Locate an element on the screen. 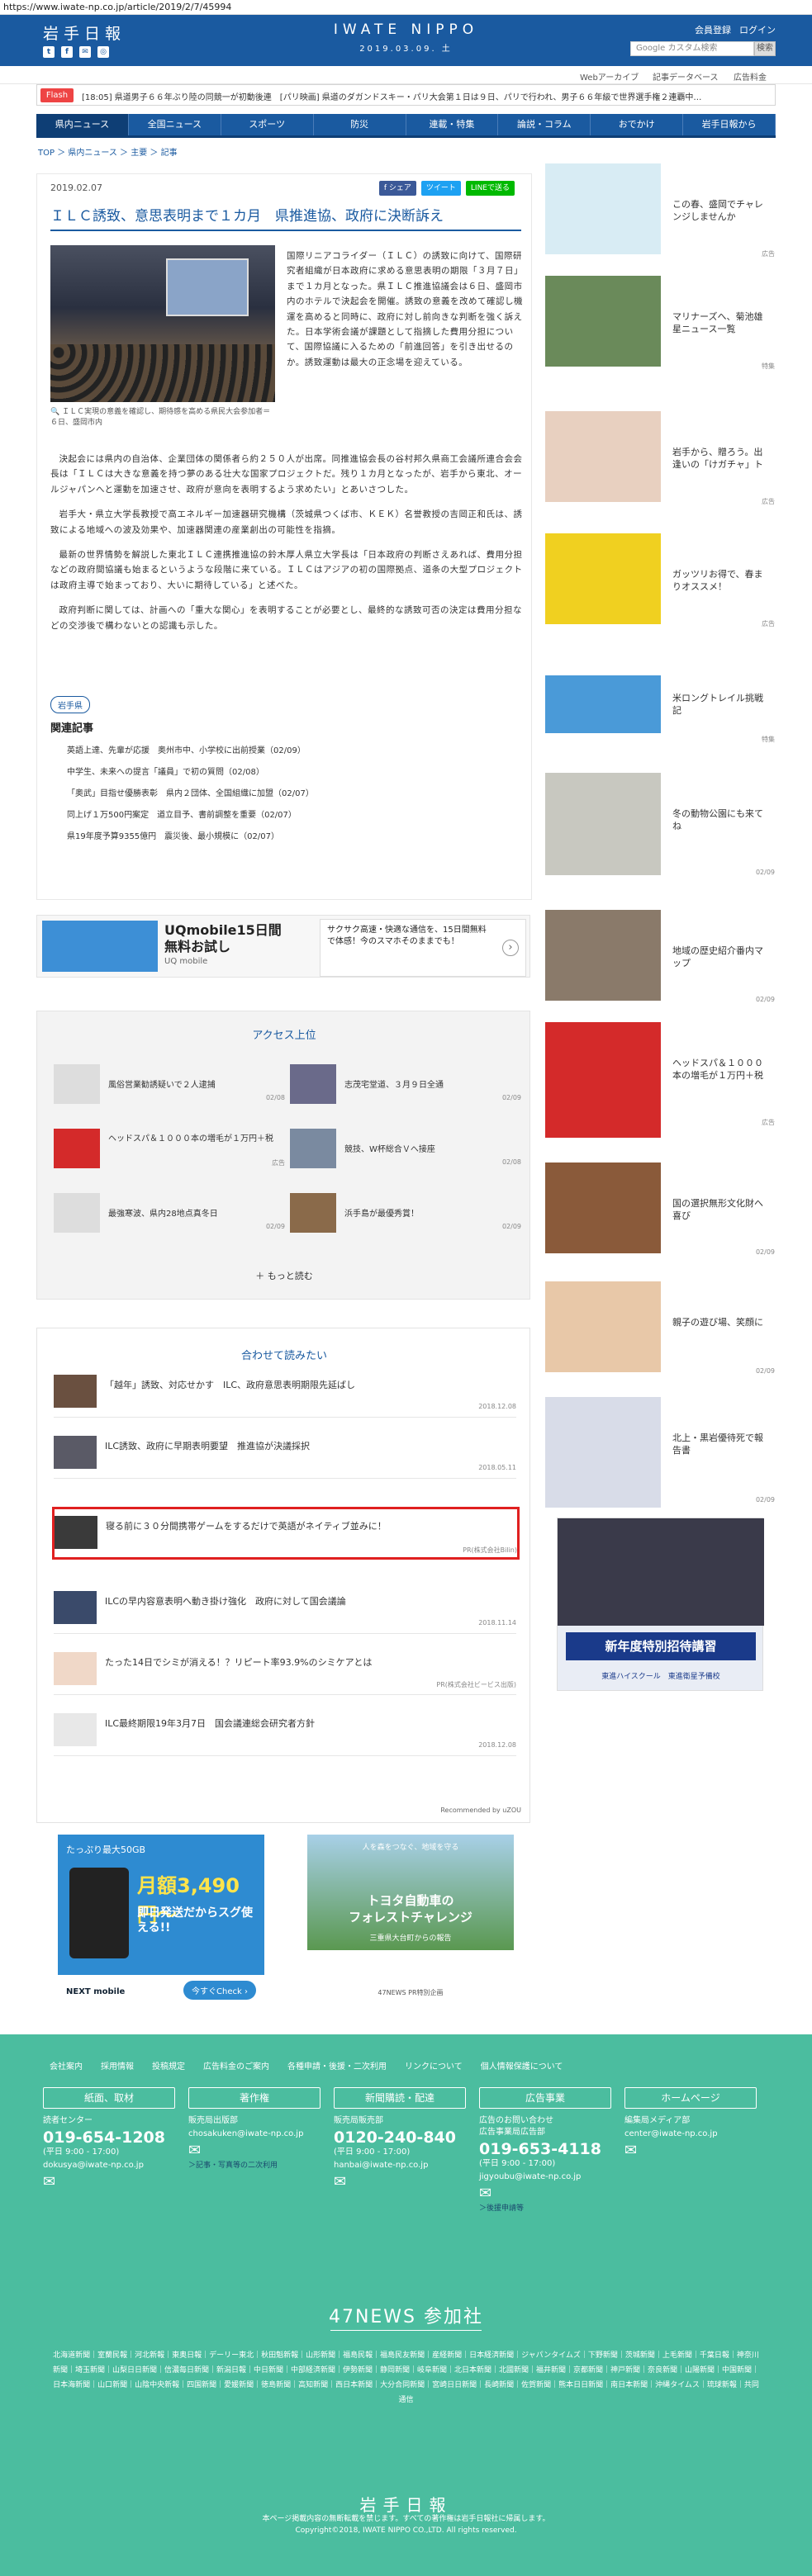 The image size is (812, 2576). footer-logo: 岩手日報 is located at coordinates (406, 2504).